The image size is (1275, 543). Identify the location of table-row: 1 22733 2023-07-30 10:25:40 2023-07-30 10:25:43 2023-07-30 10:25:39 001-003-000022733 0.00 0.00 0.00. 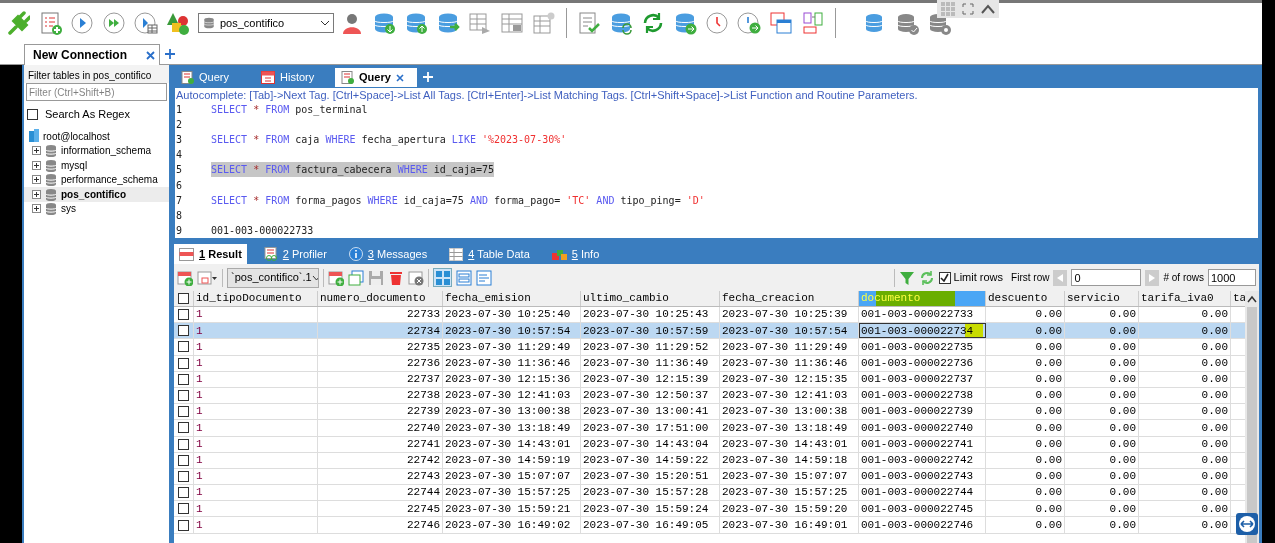
(709, 315).